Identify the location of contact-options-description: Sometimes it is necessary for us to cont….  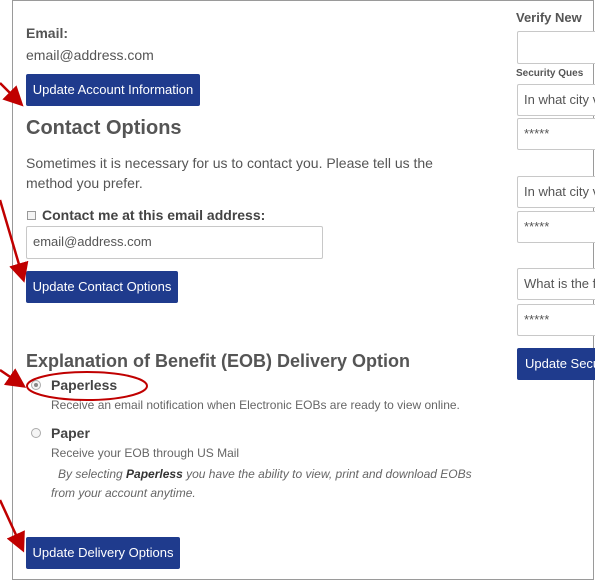
(229, 173).